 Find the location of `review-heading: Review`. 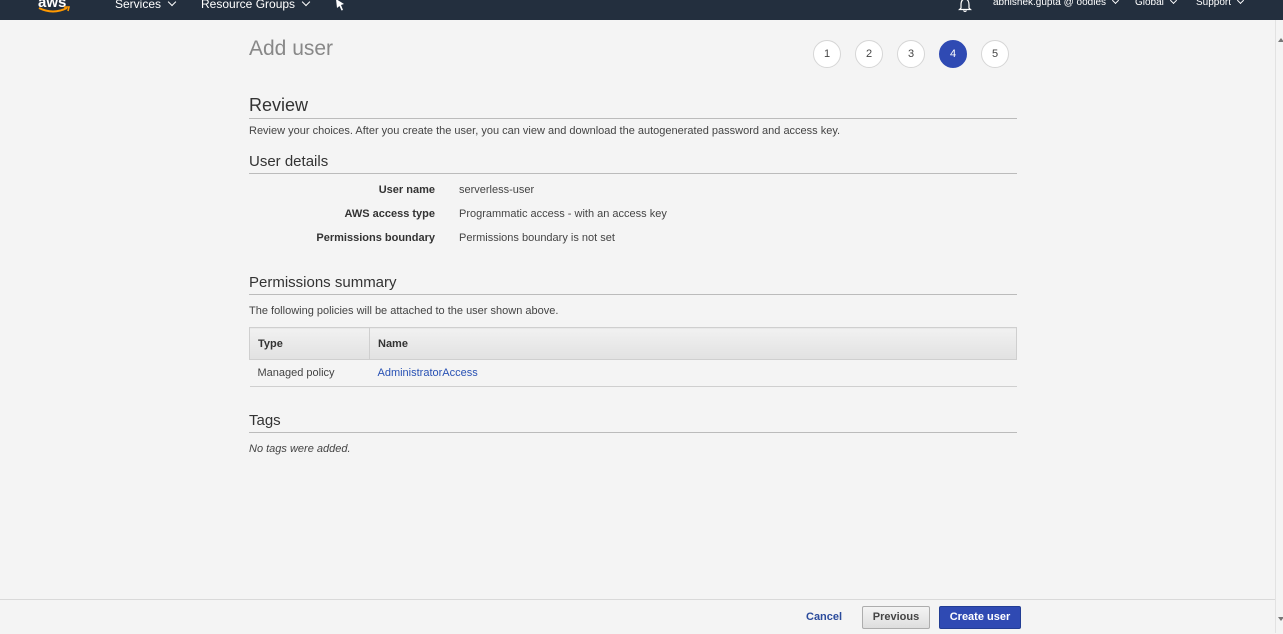

review-heading: Review is located at coordinates (279, 105).